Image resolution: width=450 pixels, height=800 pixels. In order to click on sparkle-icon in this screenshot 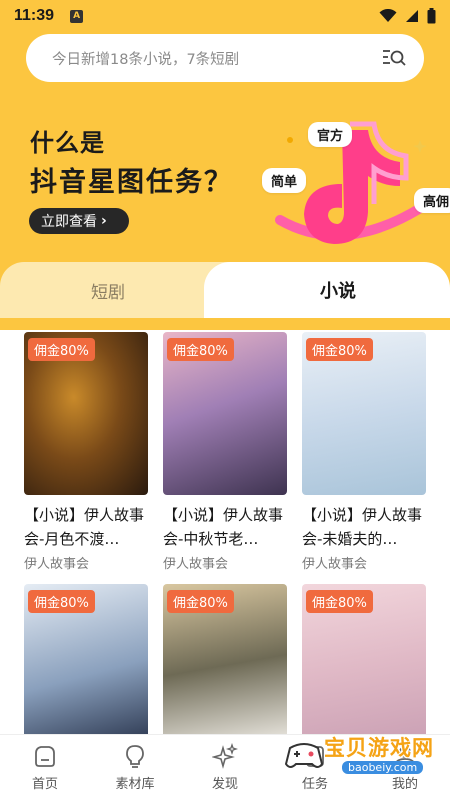, I will do `click(225, 756)`.